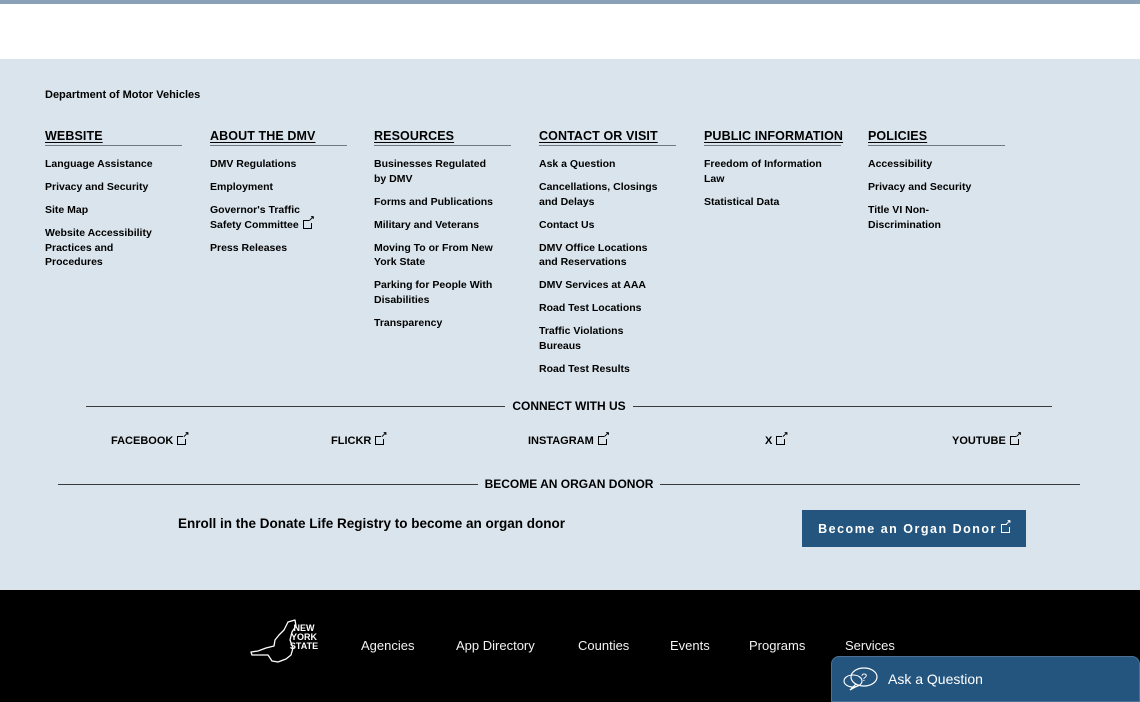 This screenshot has height=702, width=1140. Describe the element at coordinates (570, 31) in the screenshot. I see `page-content-area` at that location.